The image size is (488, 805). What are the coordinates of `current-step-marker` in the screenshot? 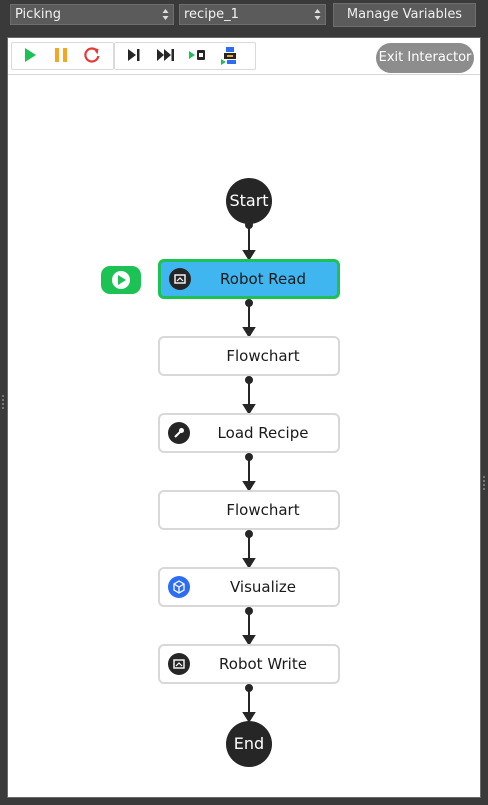 It's located at (121, 280).